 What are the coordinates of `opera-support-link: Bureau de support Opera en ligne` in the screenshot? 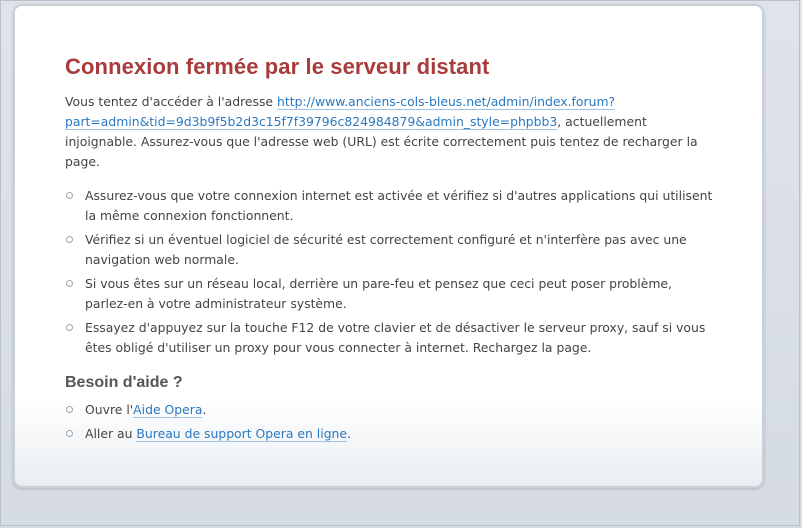 It's located at (242, 434).